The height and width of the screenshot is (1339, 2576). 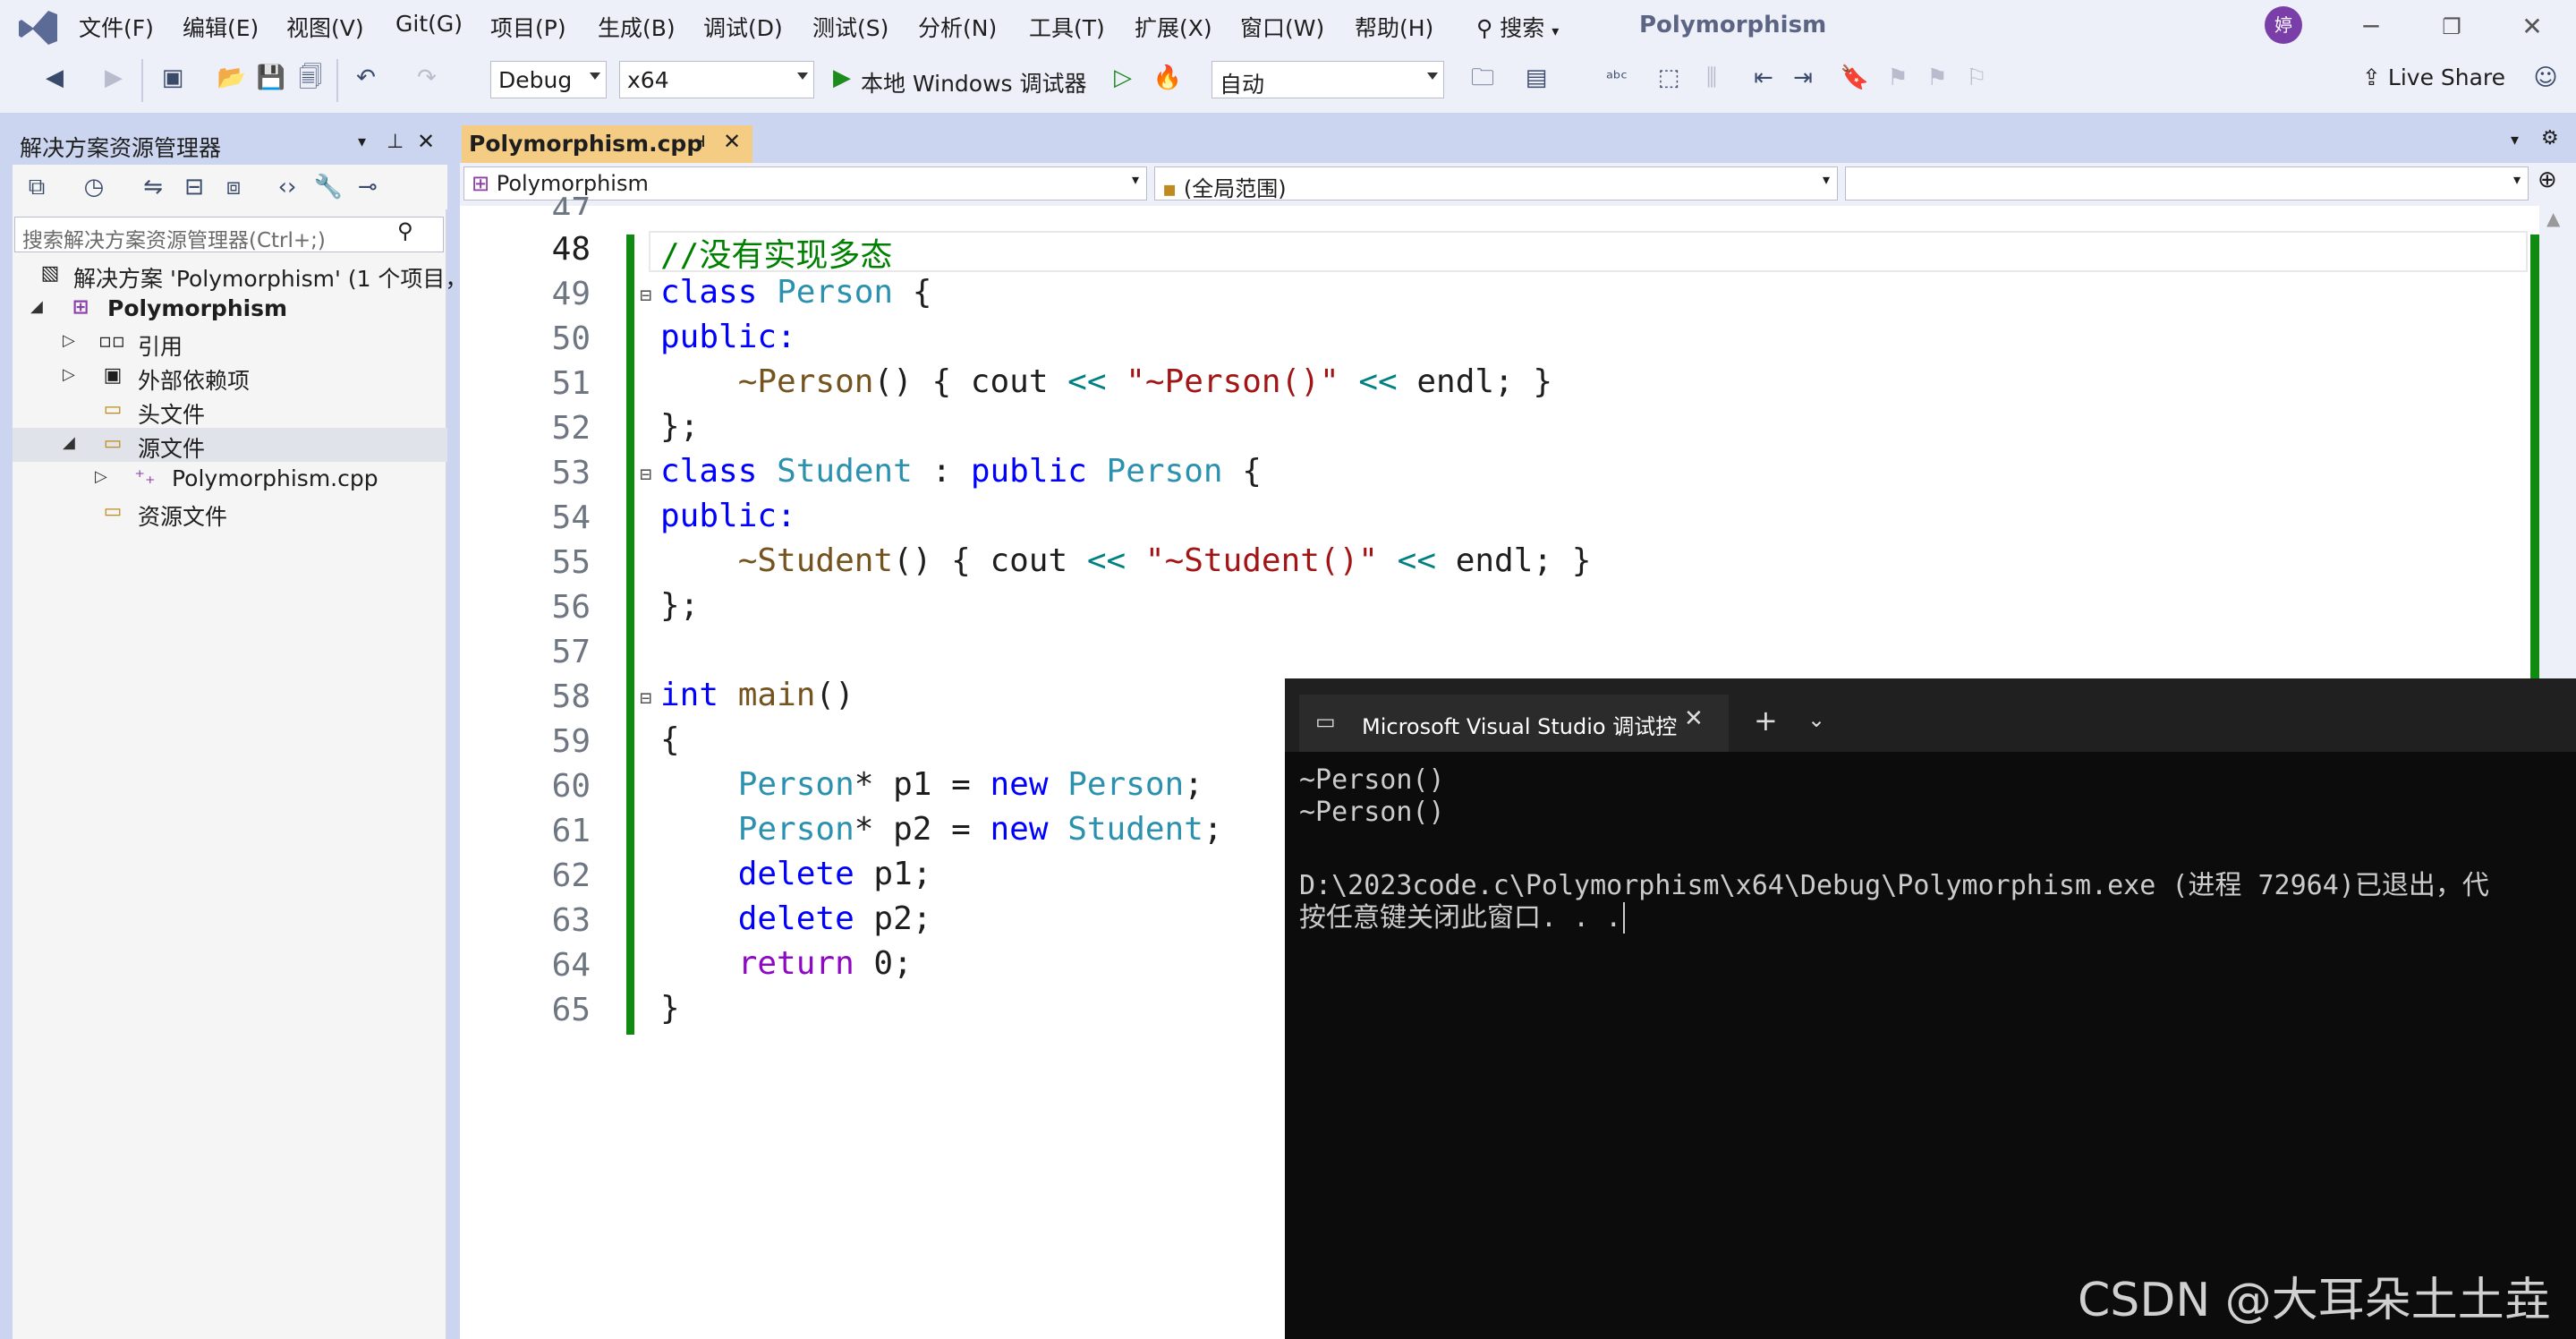 I want to click on panel-menu-icon: ▾, so click(x=362, y=141).